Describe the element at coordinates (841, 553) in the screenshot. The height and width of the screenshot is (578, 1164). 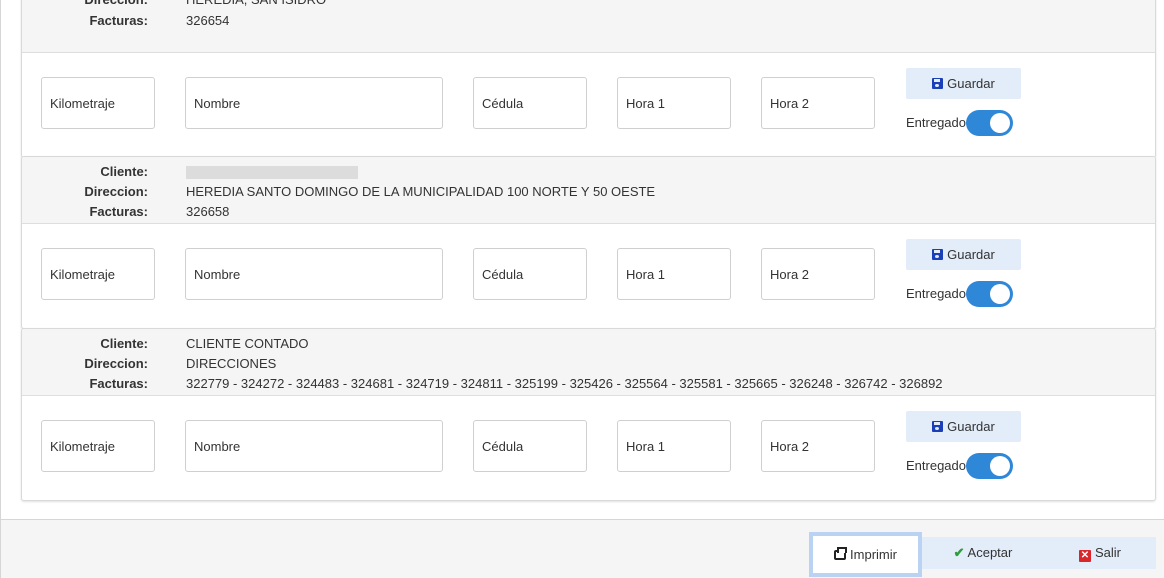
I see `printer-icon` at that location.